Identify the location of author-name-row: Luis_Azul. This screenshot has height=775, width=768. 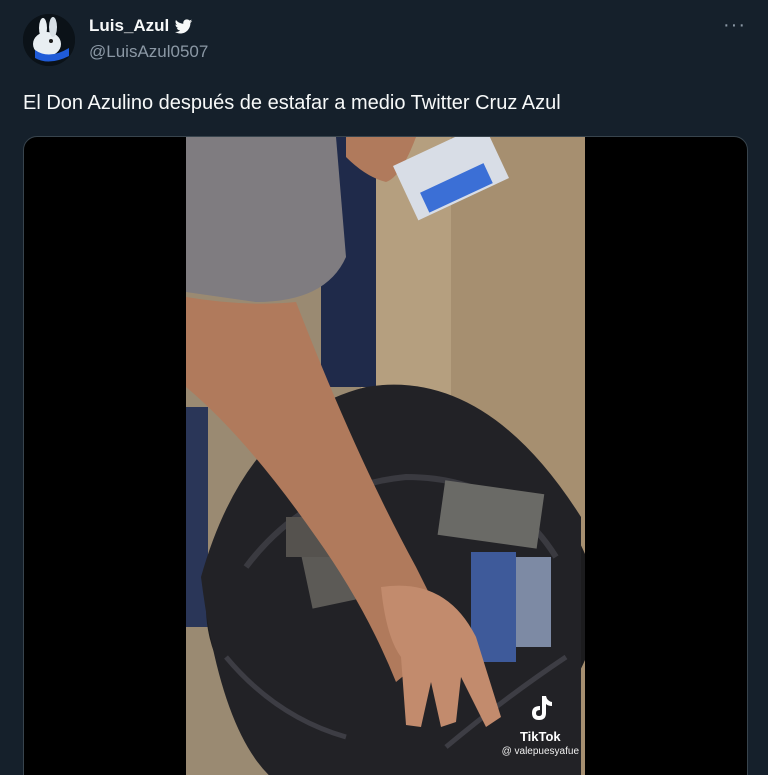
(141, 26).